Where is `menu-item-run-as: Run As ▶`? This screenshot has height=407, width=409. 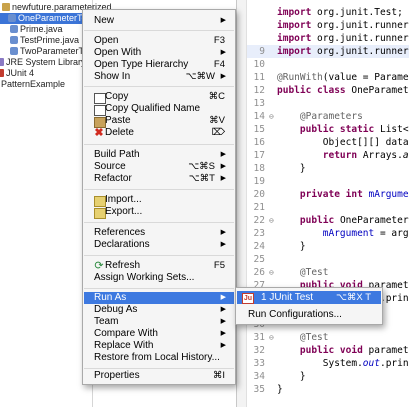
menu-item-run-as: Run As ▶ is located at coordinates (159, 298).